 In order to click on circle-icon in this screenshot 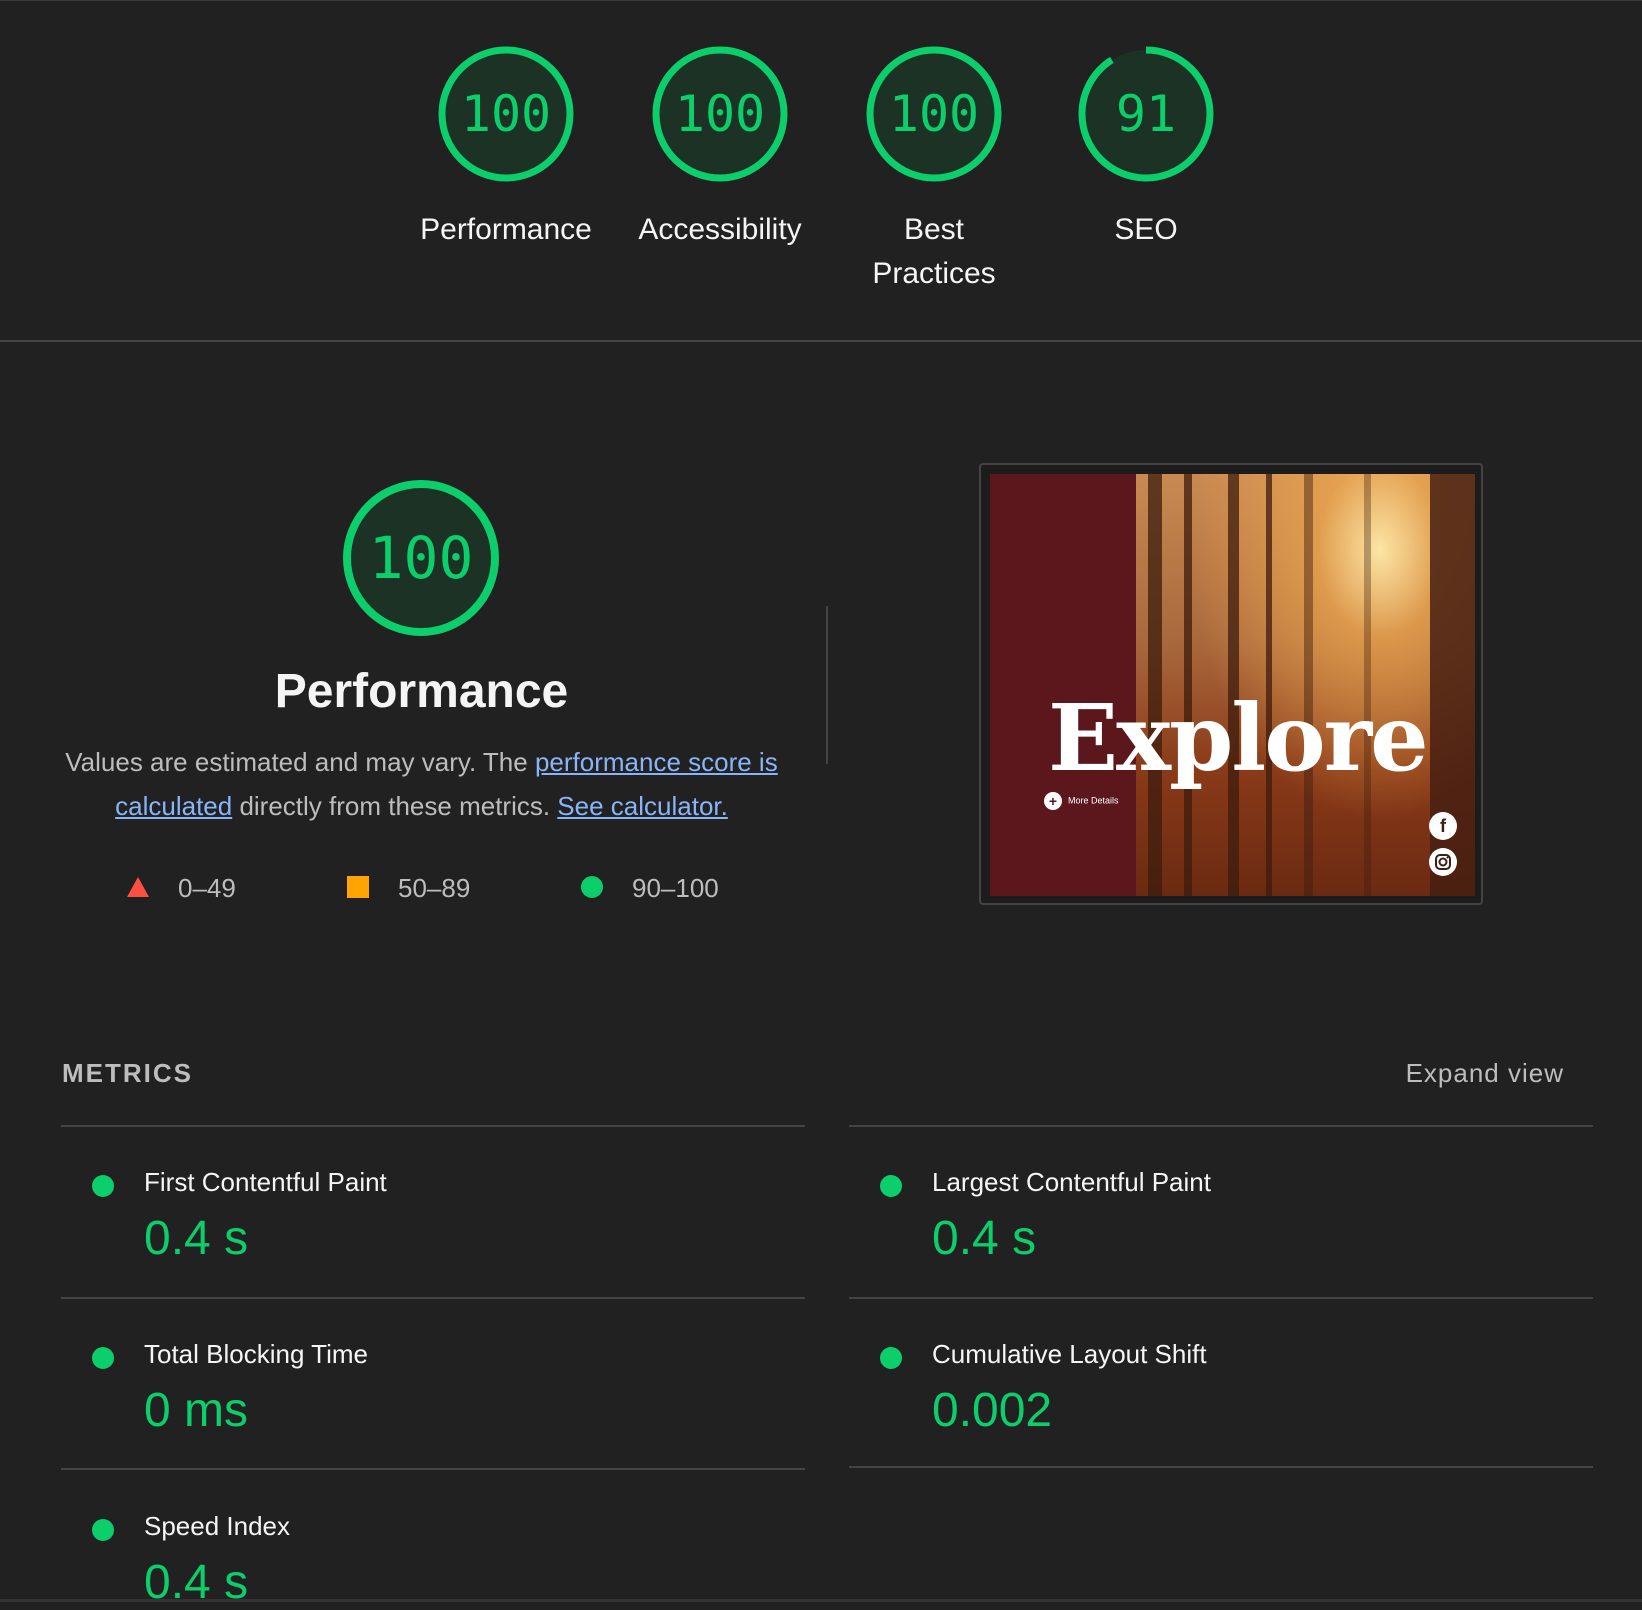, I will do `click(592, 887)`.